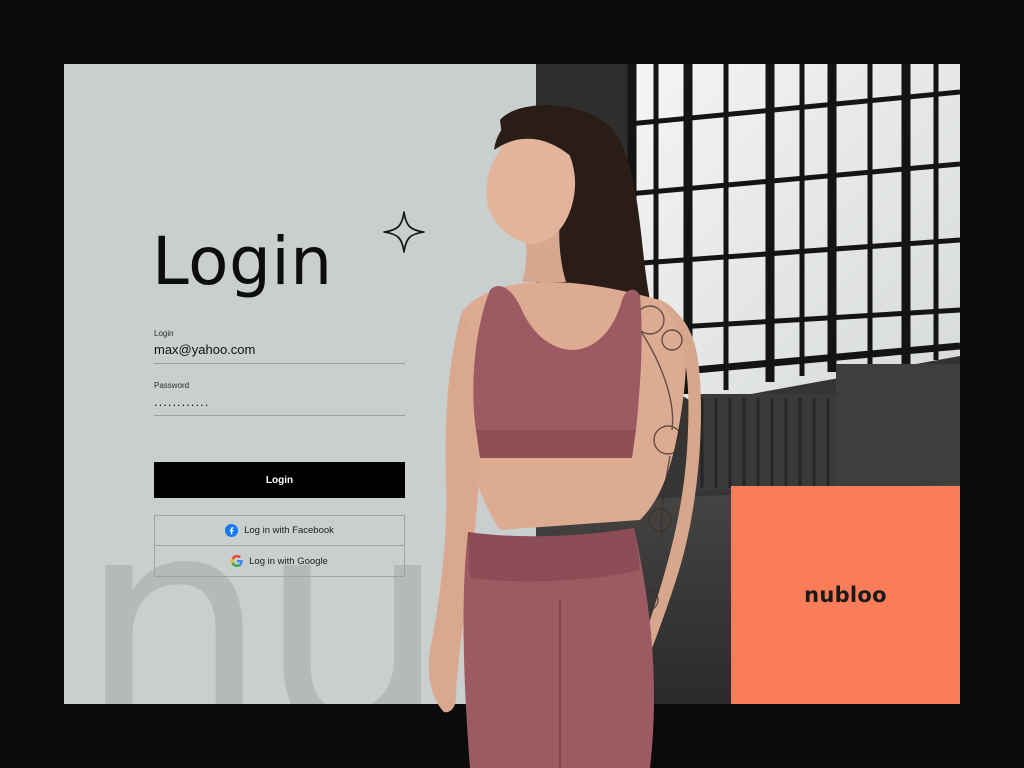 The height and width of the screenshot is (768, 1024). What do you see at coordinates (263, 578) in the screenshot?
I see `brand-watermark: nu` at bounding box center [263, 578].